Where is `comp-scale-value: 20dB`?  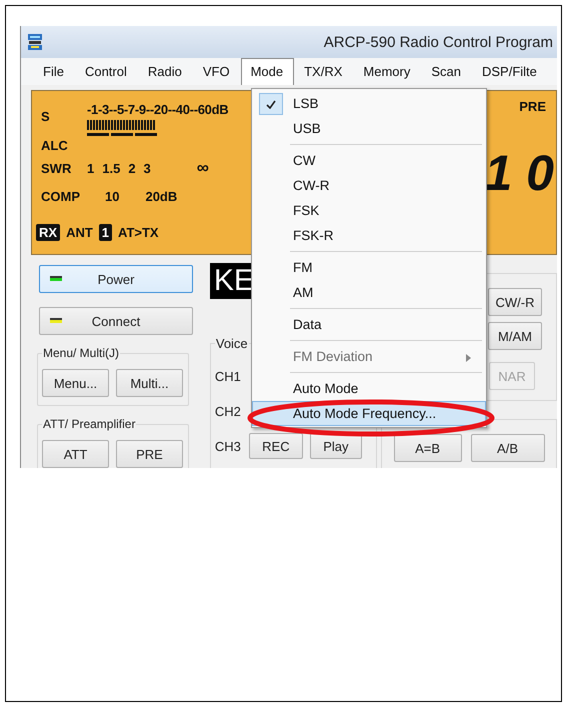
comp-scale-value: 20dB is located at coordinates (161, 196).